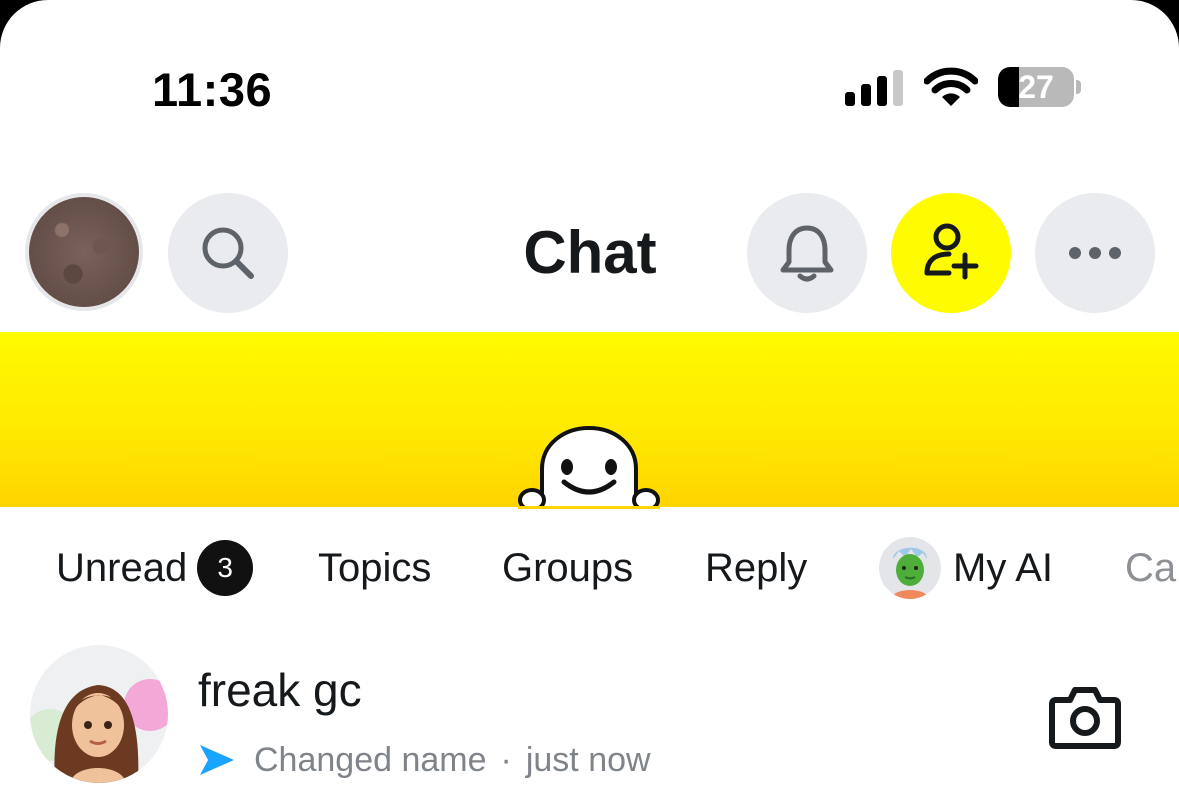 Image resolution: width=1179 pixels, height=792 pixels. I want to click on battery-tip, so click(1078, 87).